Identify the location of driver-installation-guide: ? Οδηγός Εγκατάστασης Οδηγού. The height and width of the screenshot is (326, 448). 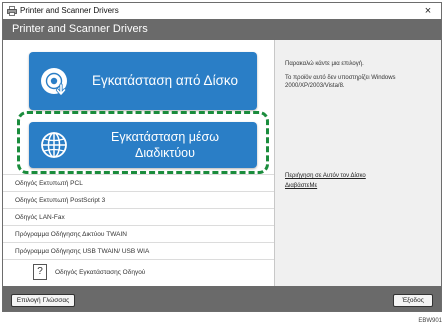
(138, 272).